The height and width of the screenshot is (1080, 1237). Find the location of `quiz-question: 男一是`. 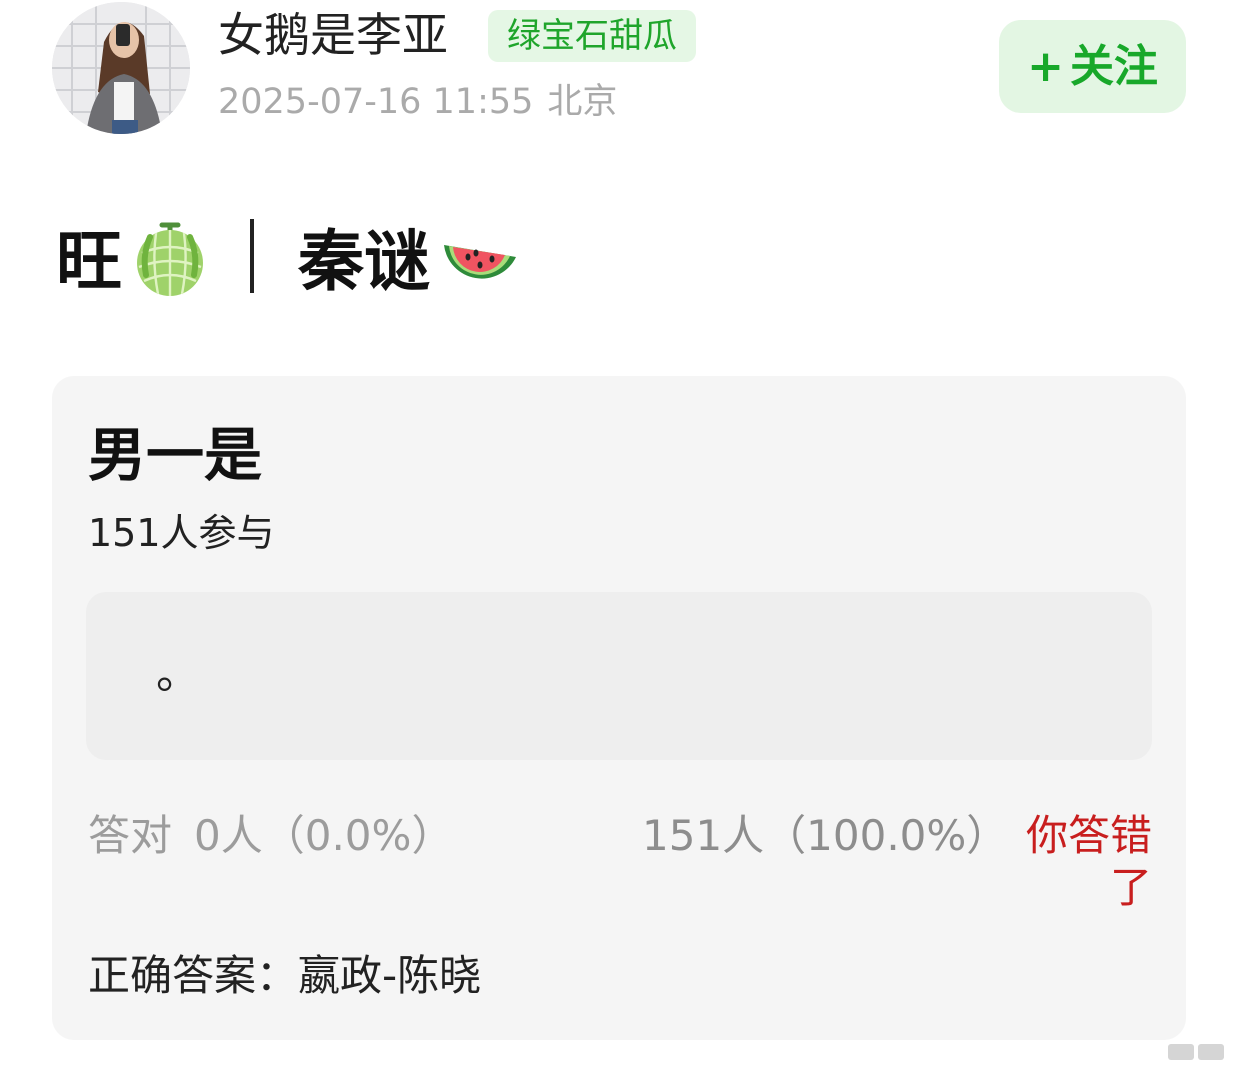

quiz-question: 男一是 is located at coordinates (175, 455).